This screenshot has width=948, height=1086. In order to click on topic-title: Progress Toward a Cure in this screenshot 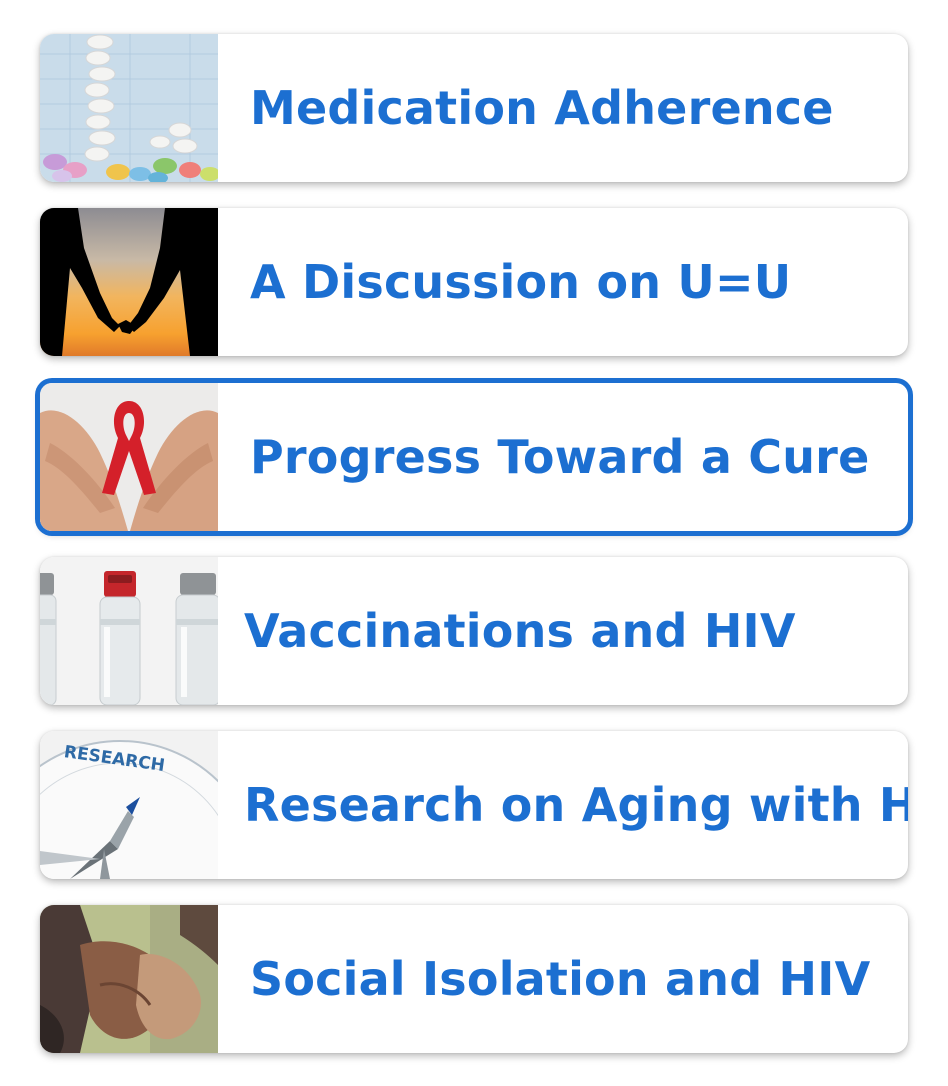, I will do `click(560, 457)`.